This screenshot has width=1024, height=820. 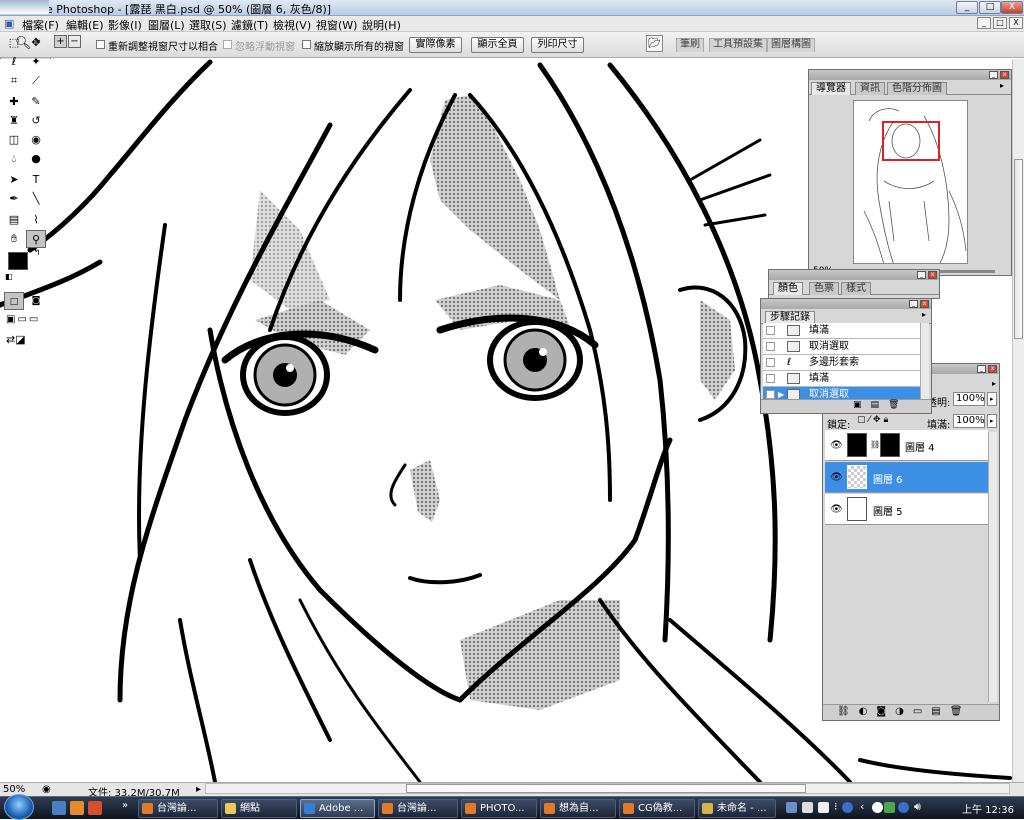 What do you see at coordinates (993, 75) in the screenshot?
I see `navigator-minimize-button: _` at bounding box center [993, 75].